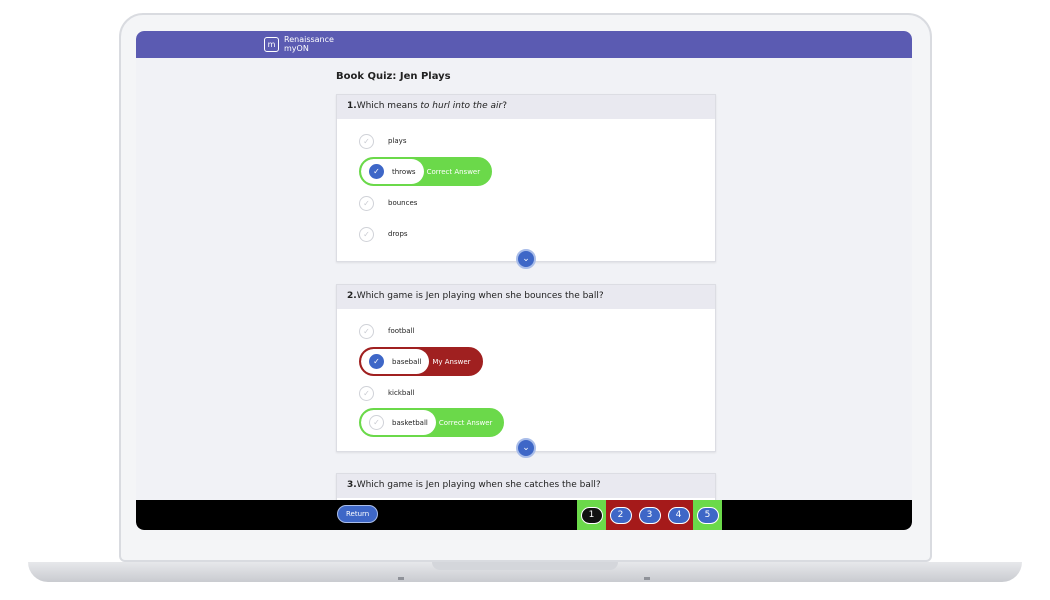  I want to click on question-number: 3., so click(352, 485).